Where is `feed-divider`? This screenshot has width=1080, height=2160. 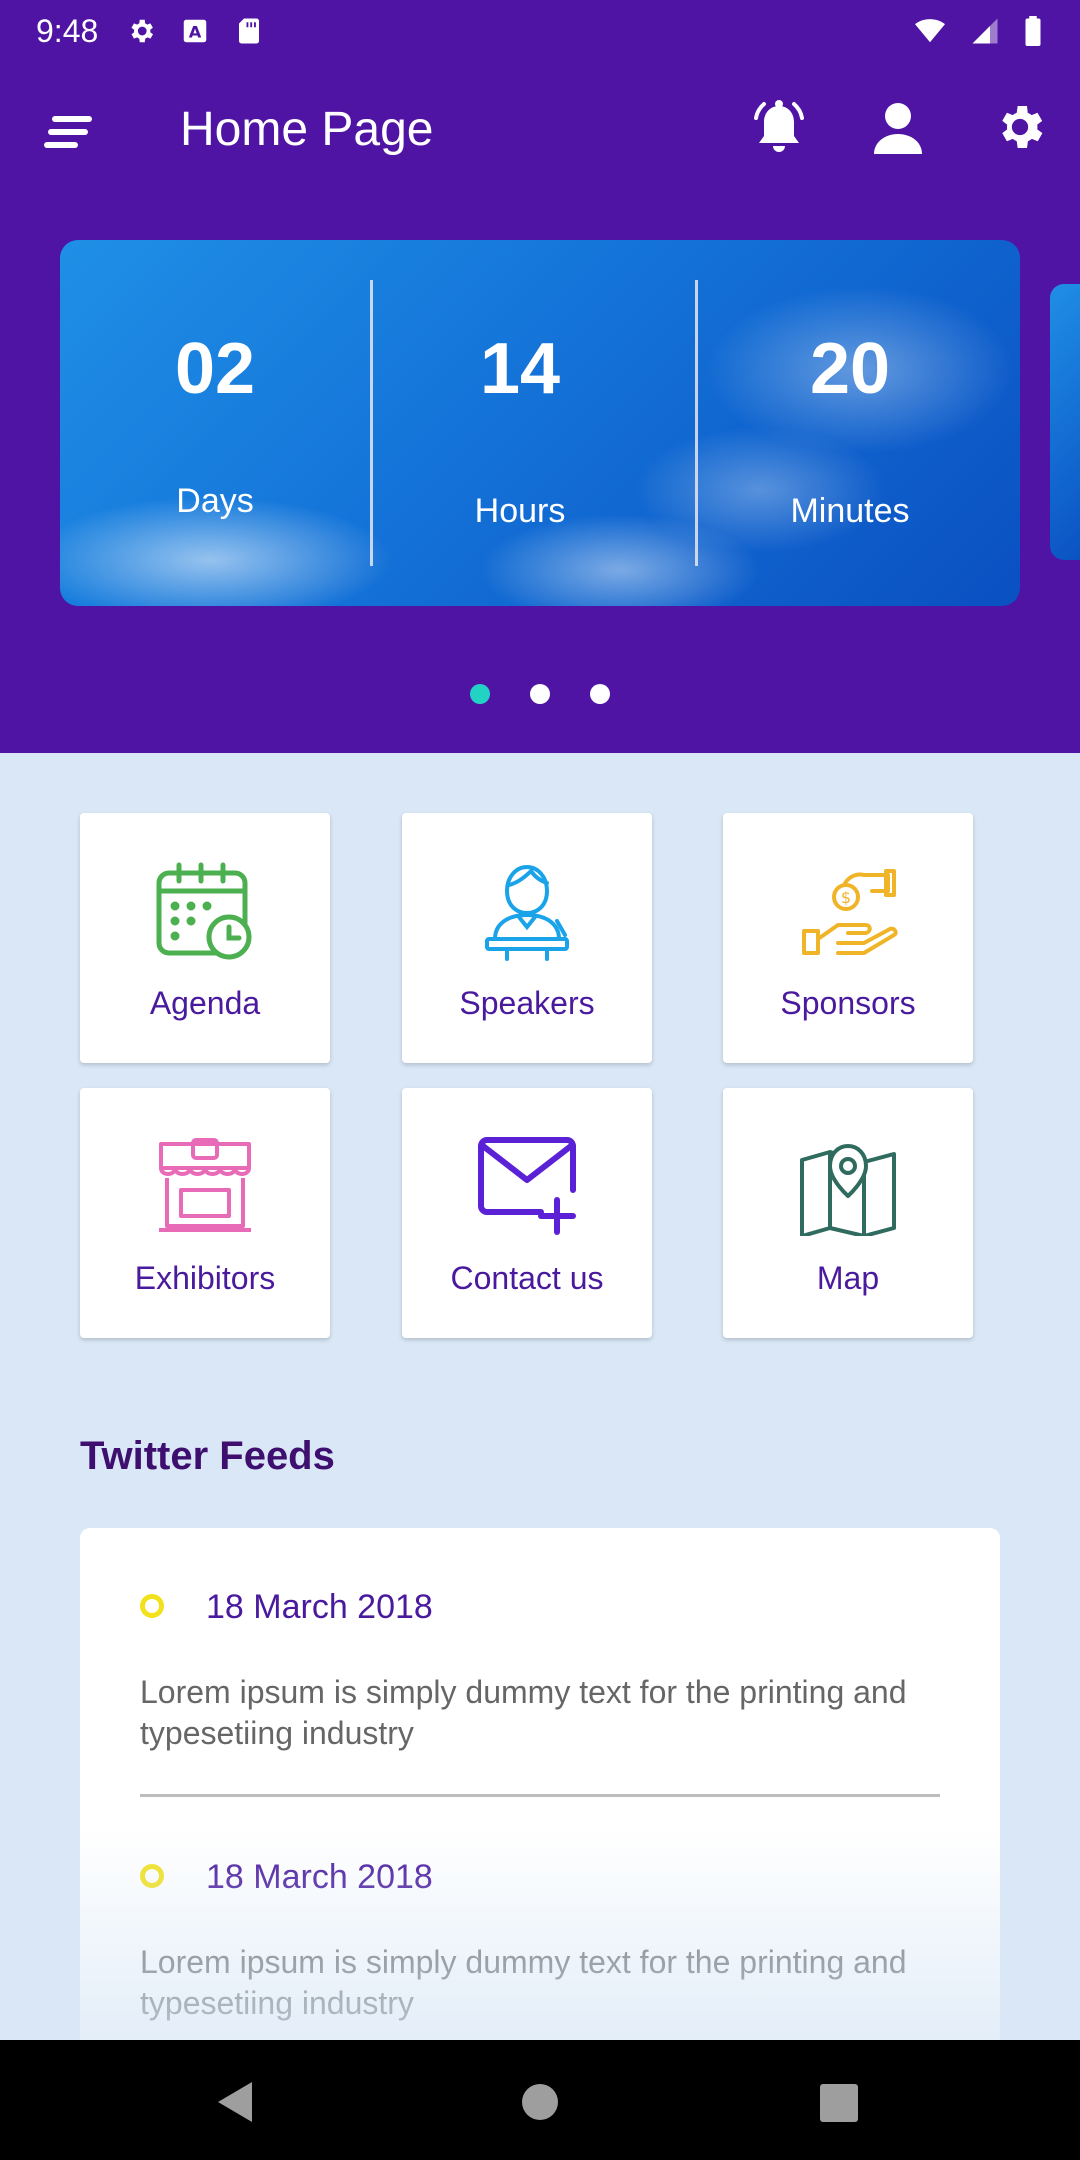
feed-divider is located at coordinates (540, 1795).